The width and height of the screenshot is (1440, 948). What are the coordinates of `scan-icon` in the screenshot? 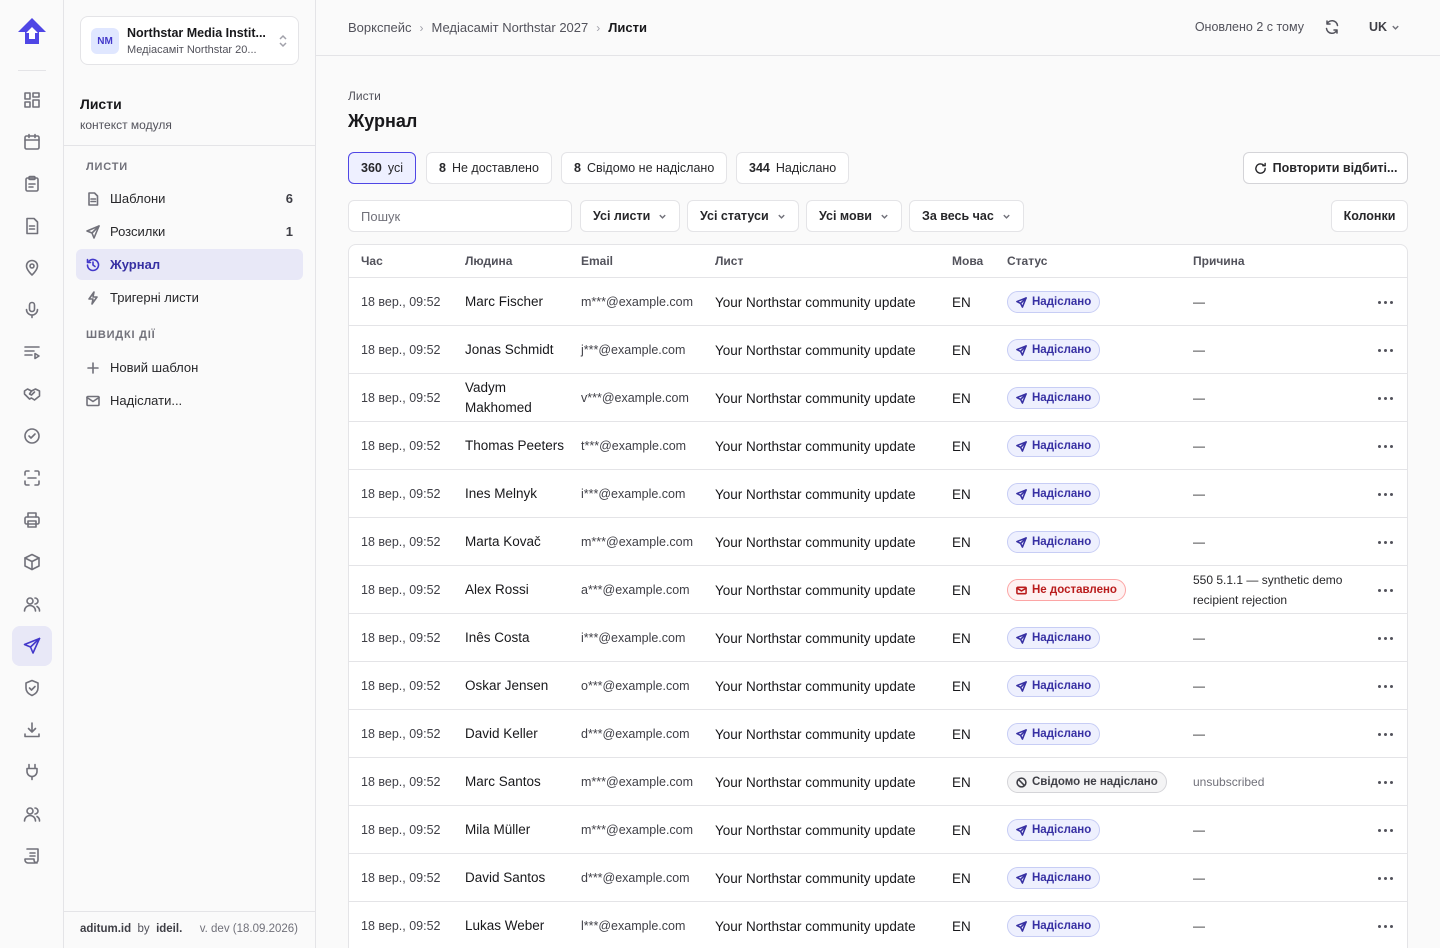 It's located at (32, 478).